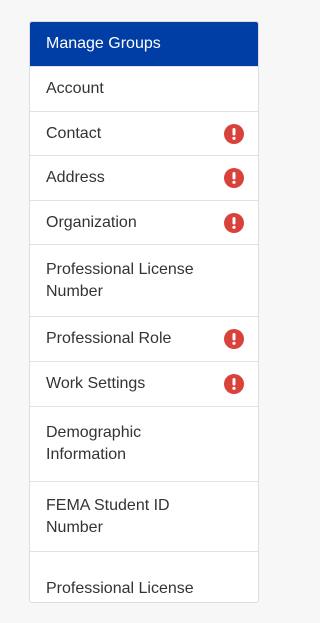 This screenshot has width=320, height=623. Describe the element at coordinates (75, 88) in the screenshot. I see `sidebar-item-label: Account` at that location.